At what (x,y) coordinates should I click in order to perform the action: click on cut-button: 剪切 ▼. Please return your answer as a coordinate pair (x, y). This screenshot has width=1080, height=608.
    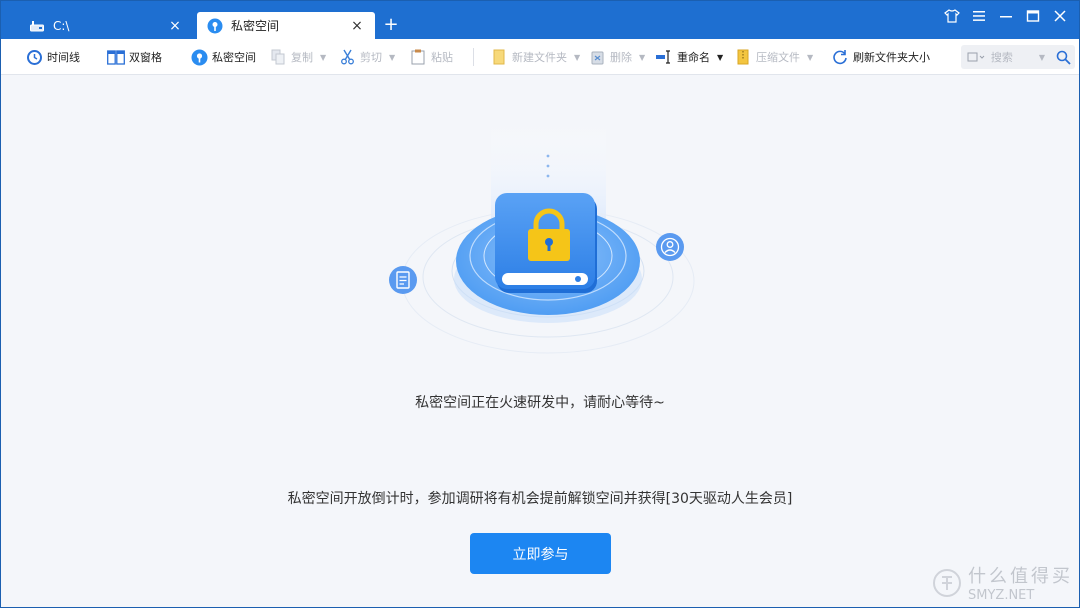
    Looking at the image, I should click on (366, 57).